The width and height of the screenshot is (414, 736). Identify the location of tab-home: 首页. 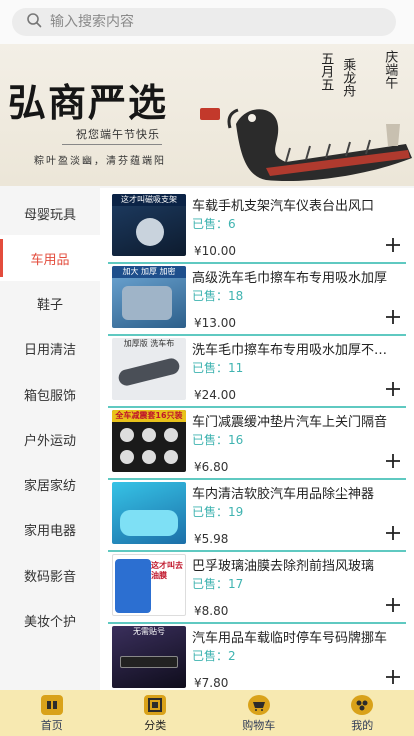
(52, 713).